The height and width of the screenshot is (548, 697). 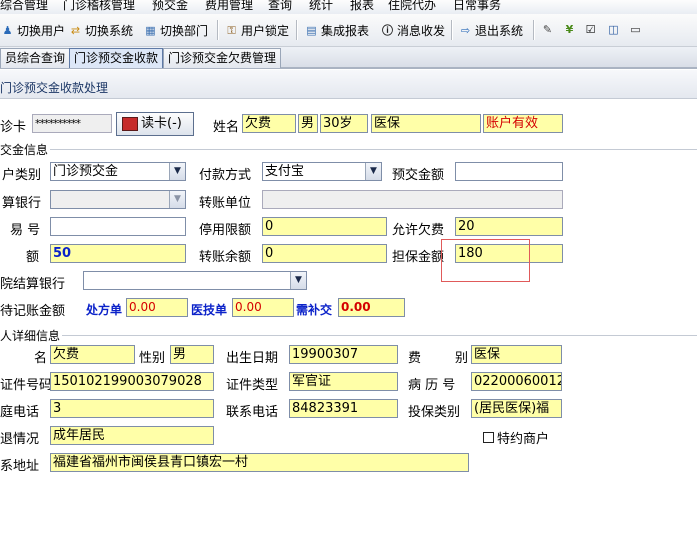 I want to click on pending-label: 待记账金额, so click(x=33, y=311).